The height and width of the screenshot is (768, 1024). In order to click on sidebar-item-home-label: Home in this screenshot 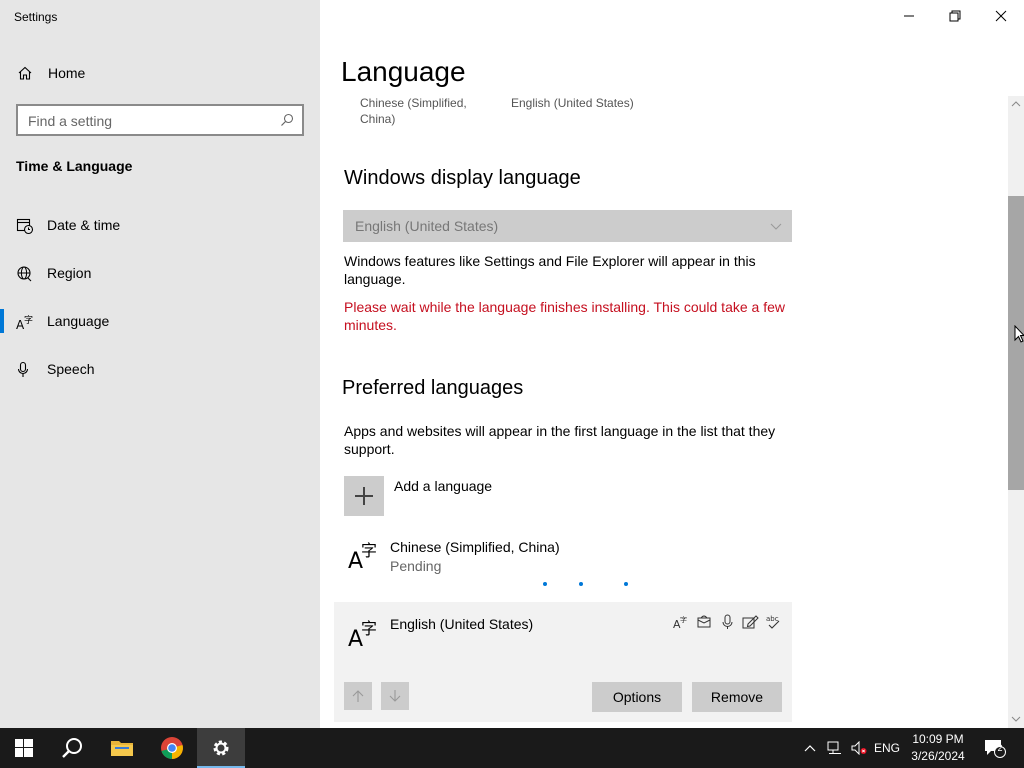, I will do `click(67, 73)`.